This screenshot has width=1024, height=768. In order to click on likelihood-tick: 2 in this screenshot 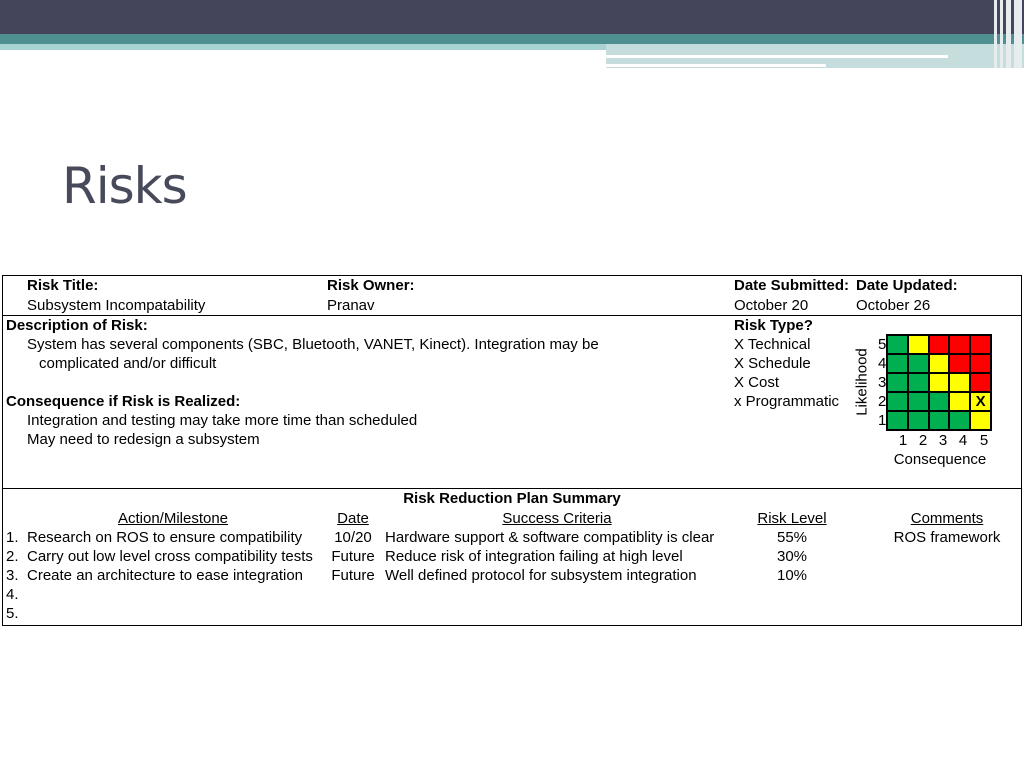, I will do `click(882, 401)`.